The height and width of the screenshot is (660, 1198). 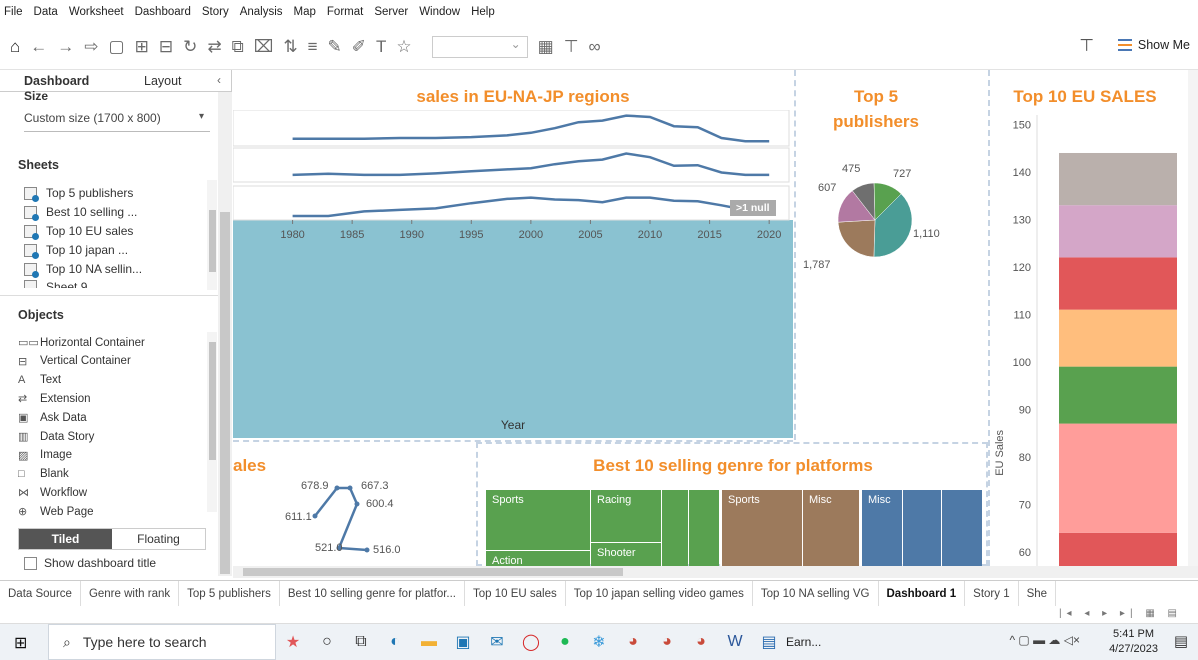 I want to click on home-icon: ⌂, so click(x=15, y=46).